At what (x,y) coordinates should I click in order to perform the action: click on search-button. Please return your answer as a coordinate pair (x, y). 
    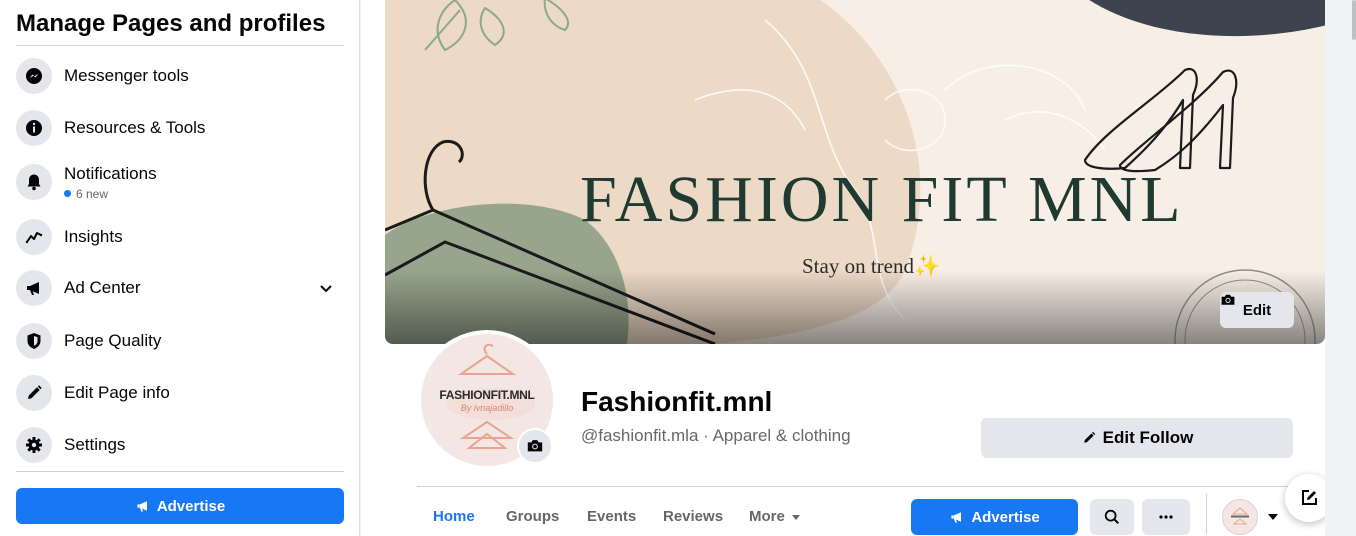
    Looking at the image, I should click on (1112, 517).